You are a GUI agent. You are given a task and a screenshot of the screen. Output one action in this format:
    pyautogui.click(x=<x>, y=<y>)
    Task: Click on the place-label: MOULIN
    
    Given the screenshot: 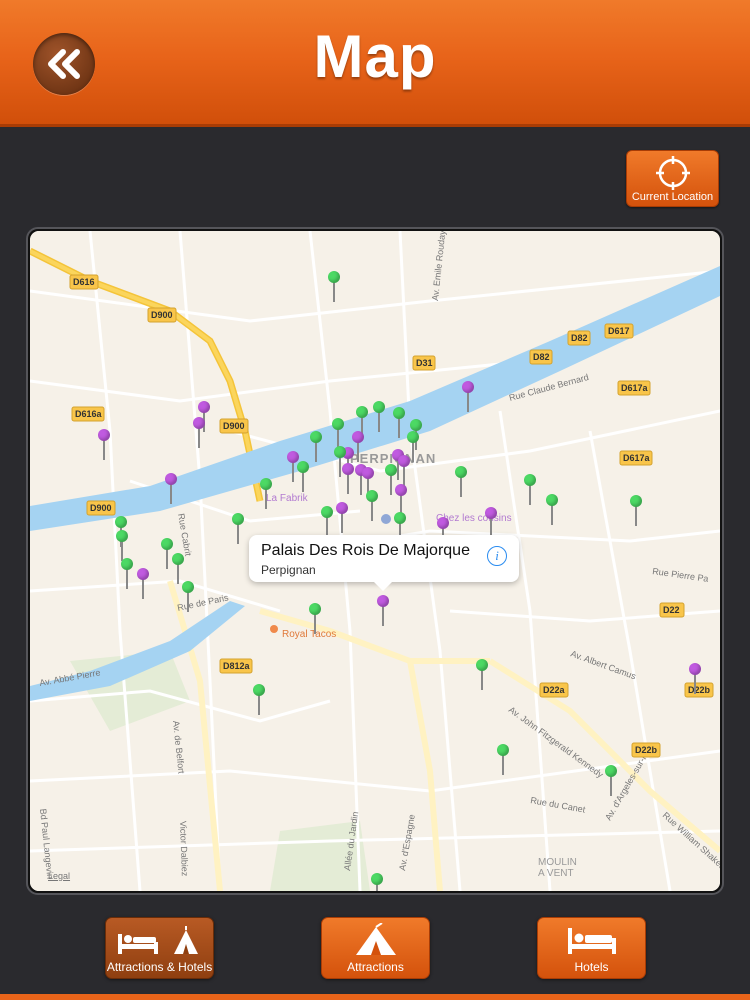 What is the action you would take?
    pyautogui.click(x=557, y=862)
    